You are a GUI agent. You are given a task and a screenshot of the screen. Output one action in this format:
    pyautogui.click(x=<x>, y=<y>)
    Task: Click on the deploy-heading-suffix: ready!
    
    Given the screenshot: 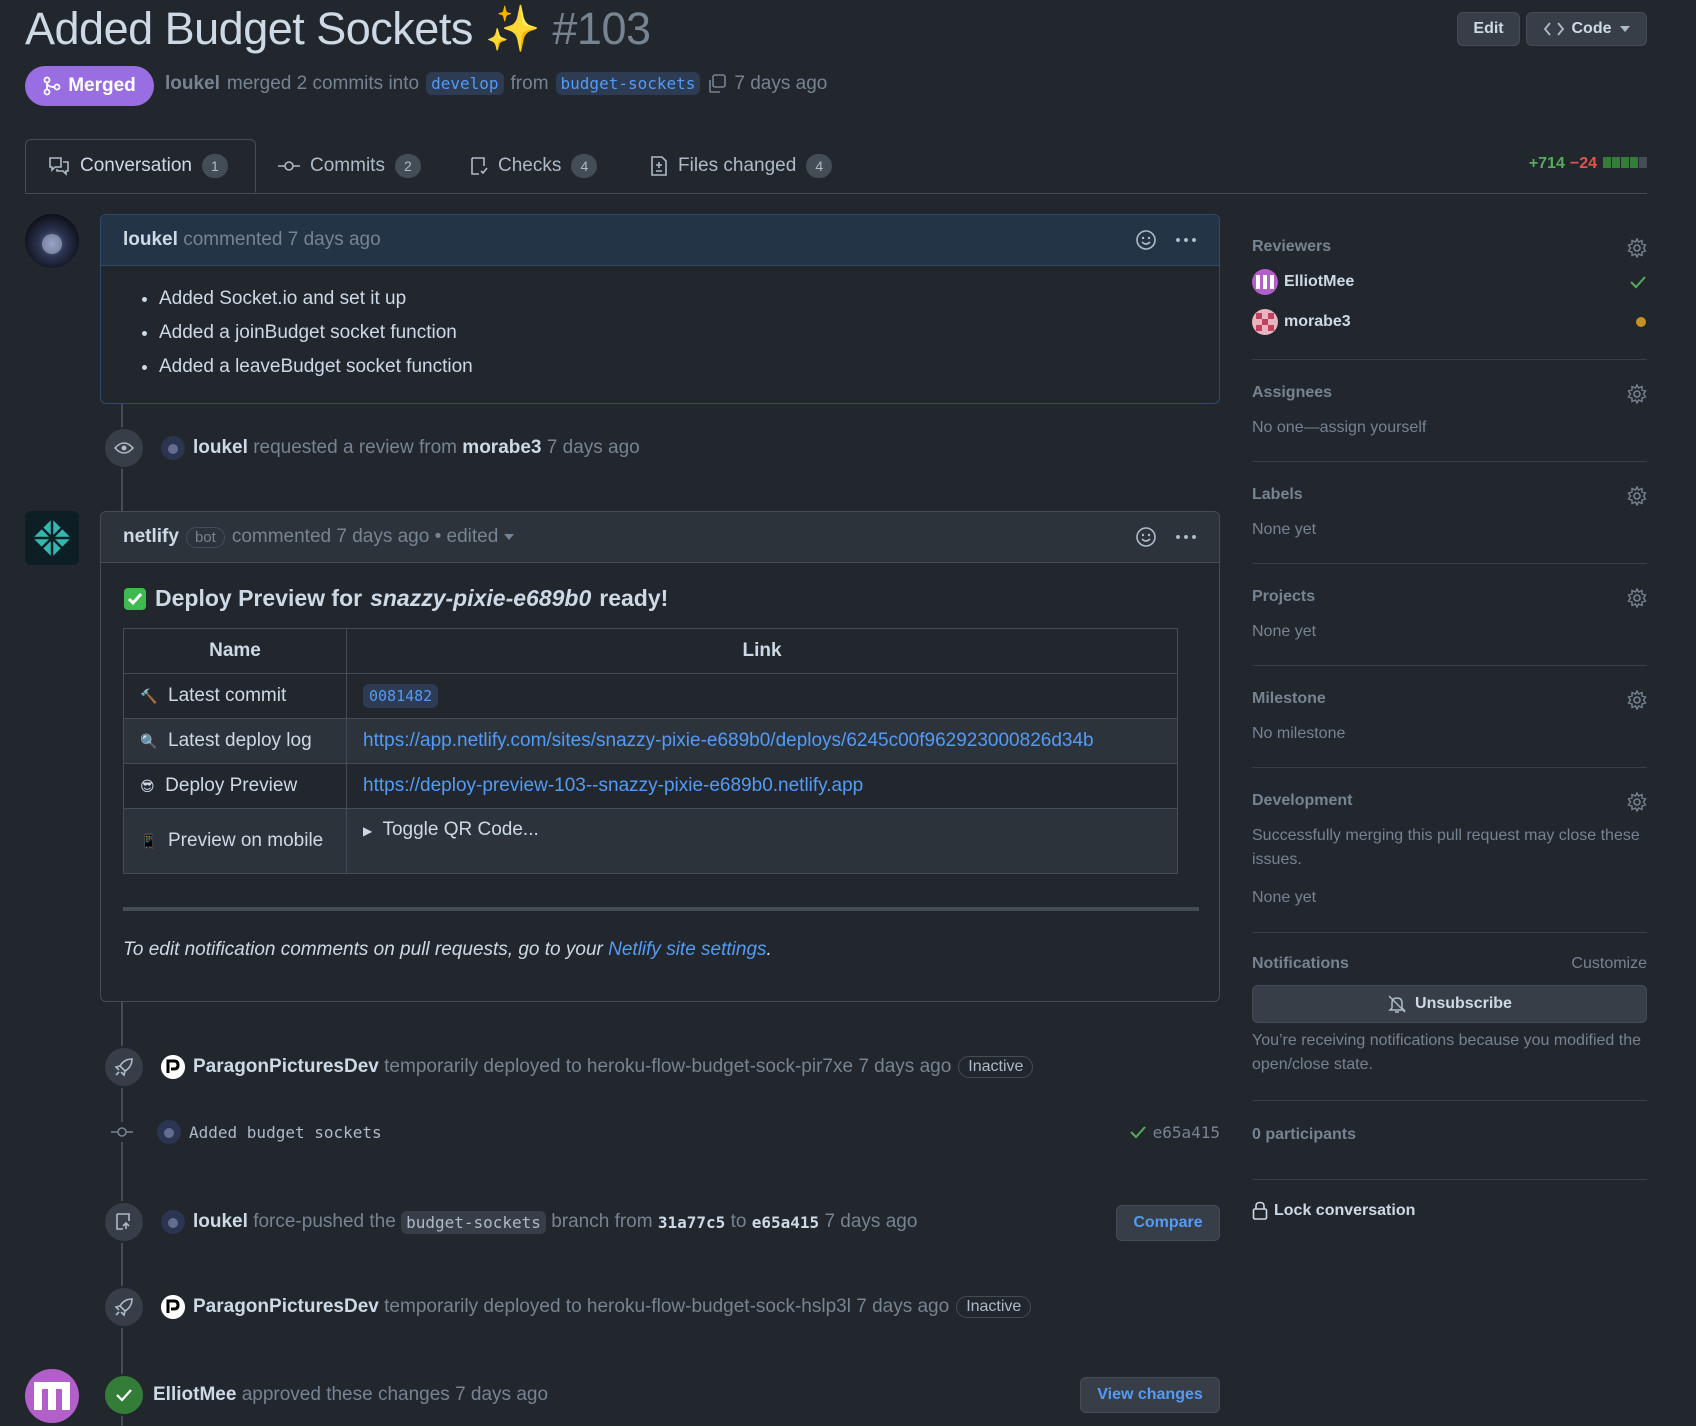 What is the action you would take?
    pyautogui.click(x=634, y=598)
    